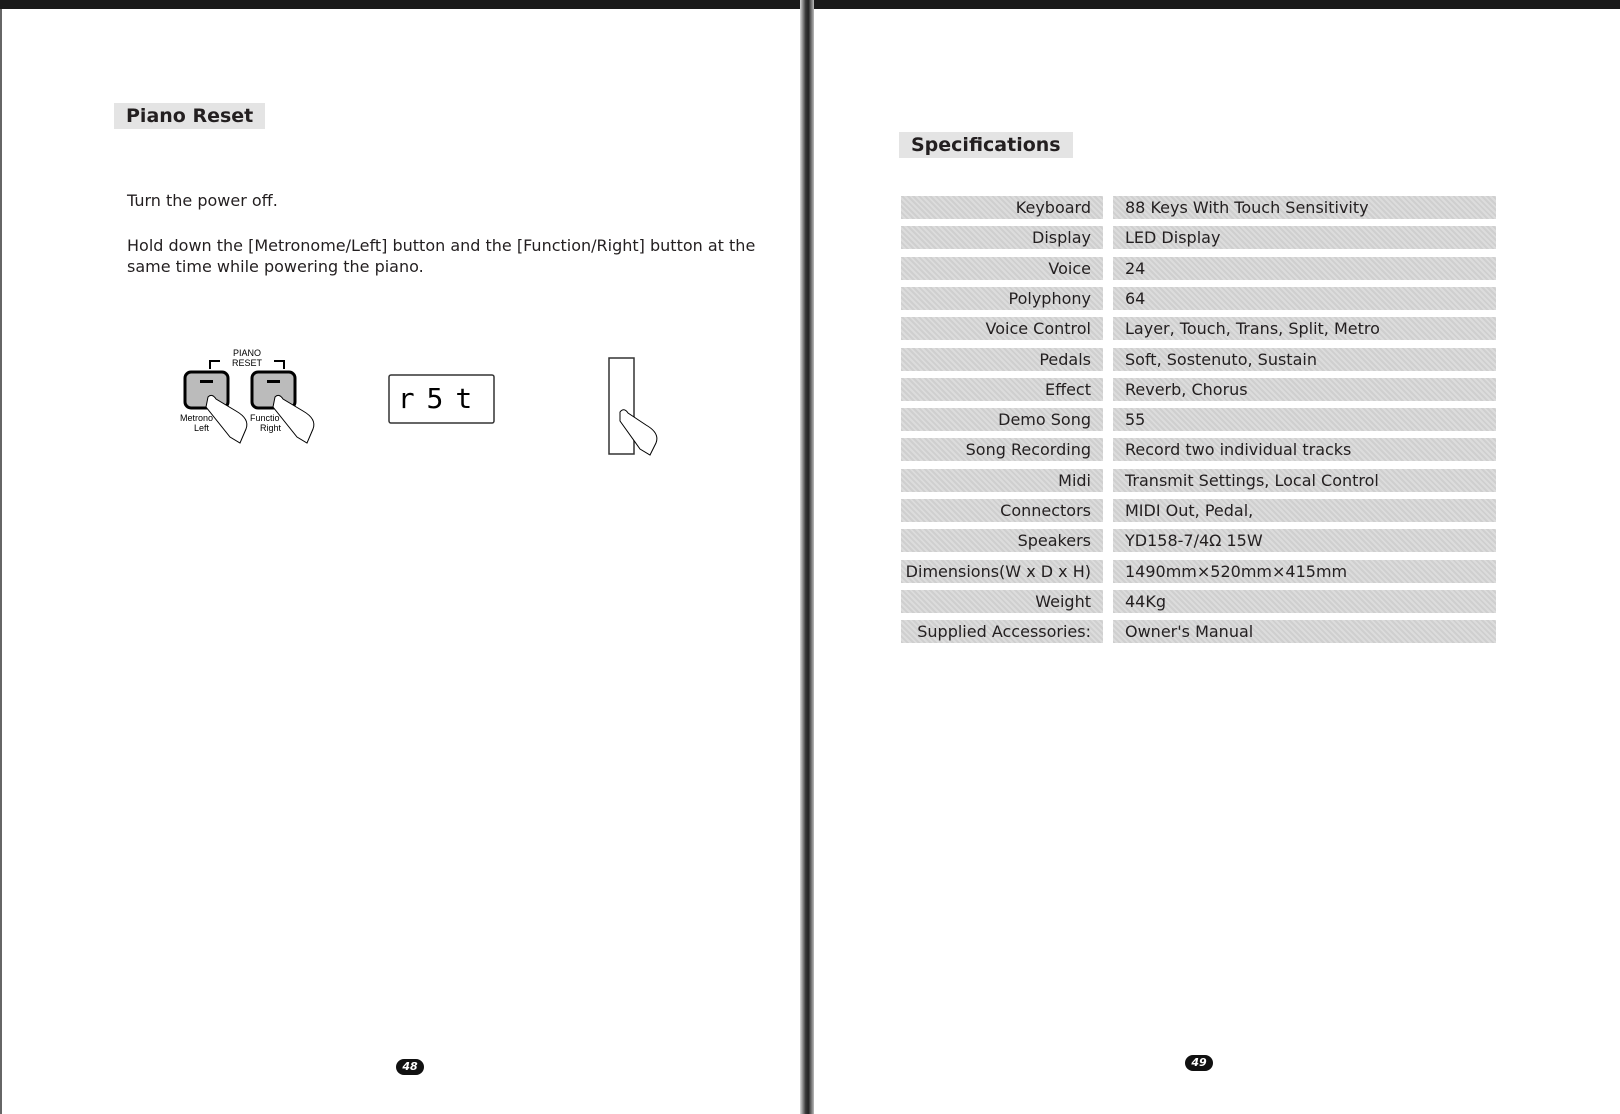 This screenshot has height=1114, width=1620. What do you see at coordinates (1304, 298) in the screenshot?
I see `spec-value: 64` at bounding box center [1304, 298].